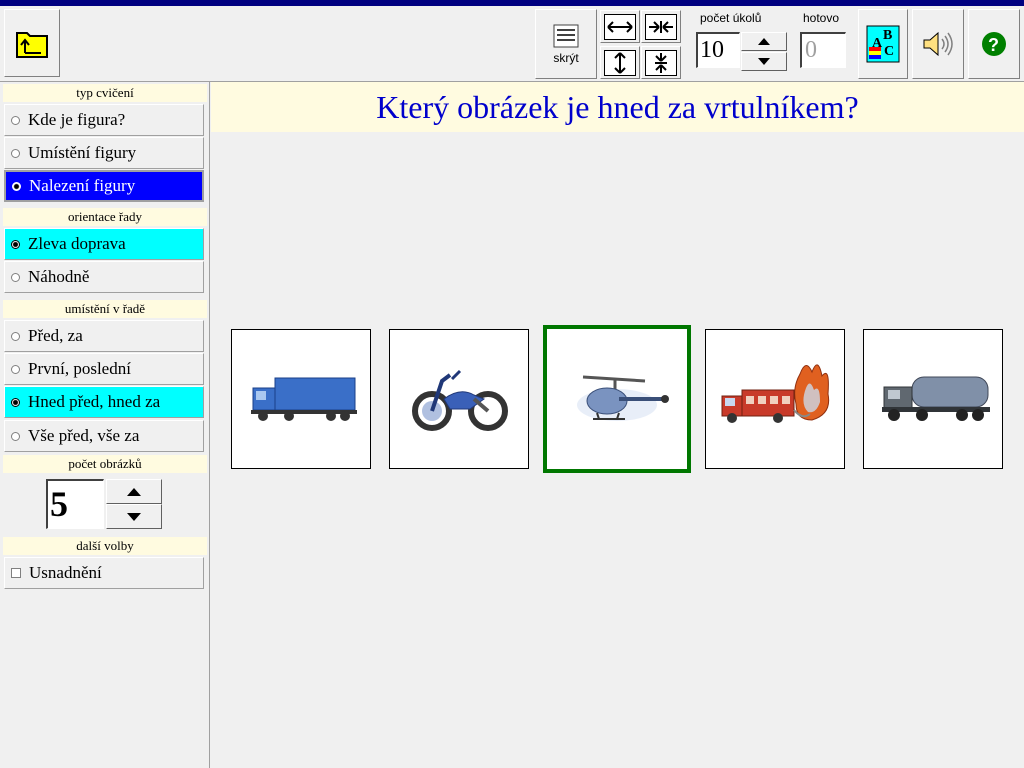  I want to click on arrows-inward-horizontal-icon, so click(661, 26).